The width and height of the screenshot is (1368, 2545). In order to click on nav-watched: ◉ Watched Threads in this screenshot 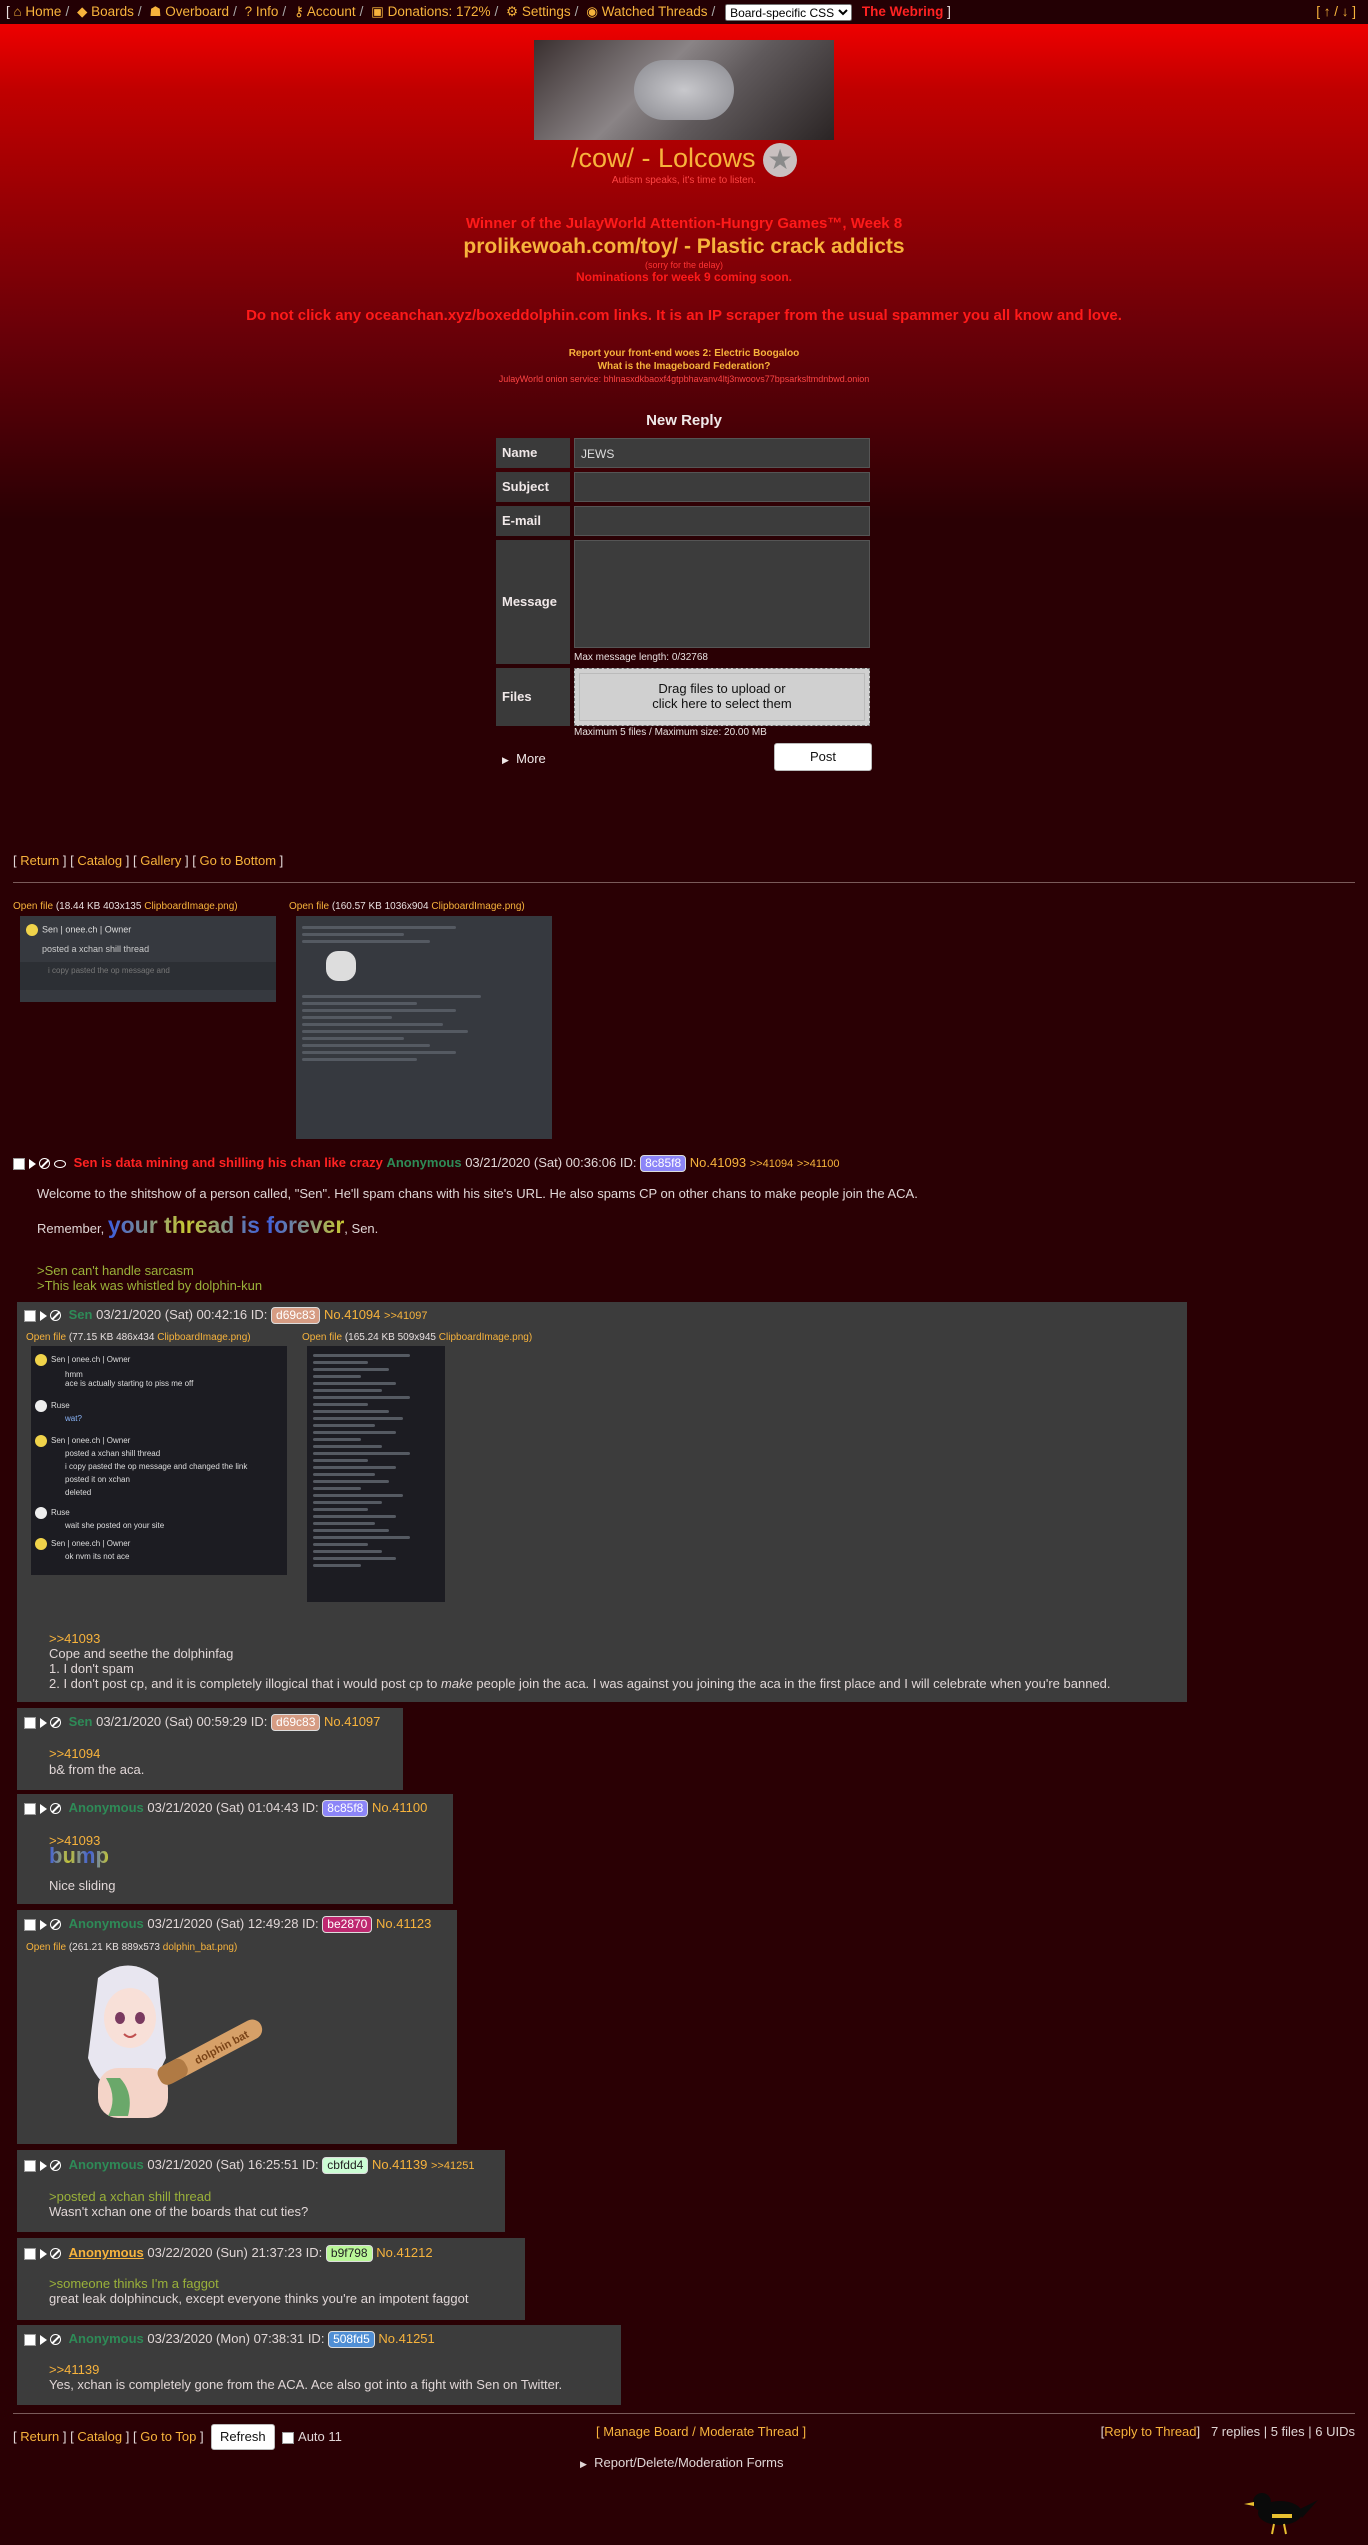, I will do `click(646, 11)`.